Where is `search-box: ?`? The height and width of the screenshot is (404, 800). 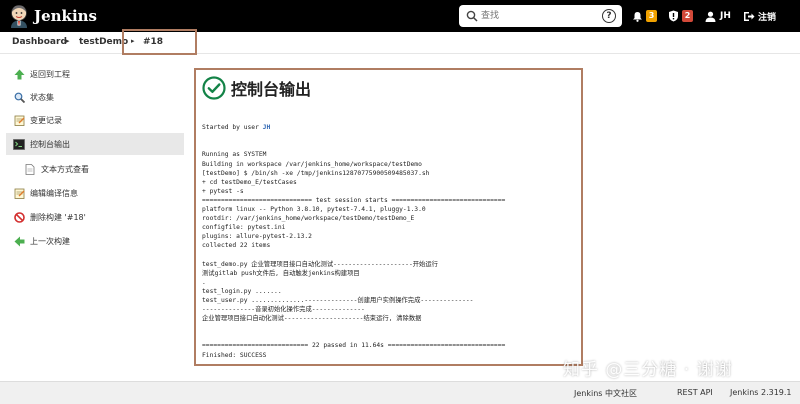
search-box: ? is located at coordinates (540, 16).